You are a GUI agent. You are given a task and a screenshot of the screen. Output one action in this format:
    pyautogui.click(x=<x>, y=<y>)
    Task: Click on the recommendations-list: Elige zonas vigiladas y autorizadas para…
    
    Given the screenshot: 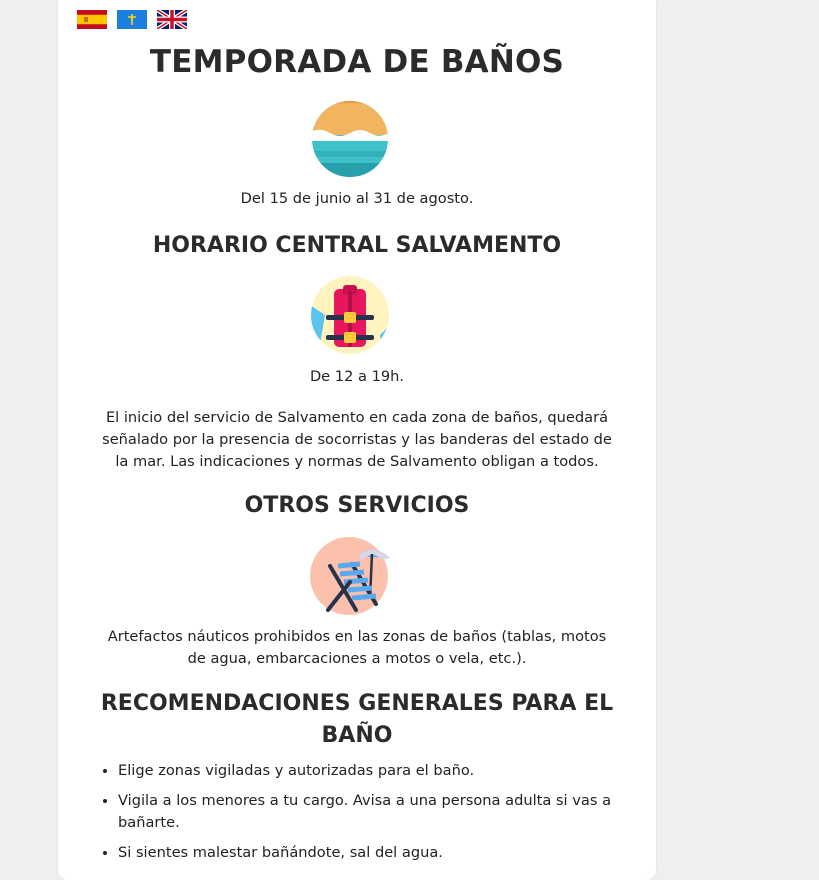 What is the action you would take?
    pyautogui.click(x=369, y=816)
    